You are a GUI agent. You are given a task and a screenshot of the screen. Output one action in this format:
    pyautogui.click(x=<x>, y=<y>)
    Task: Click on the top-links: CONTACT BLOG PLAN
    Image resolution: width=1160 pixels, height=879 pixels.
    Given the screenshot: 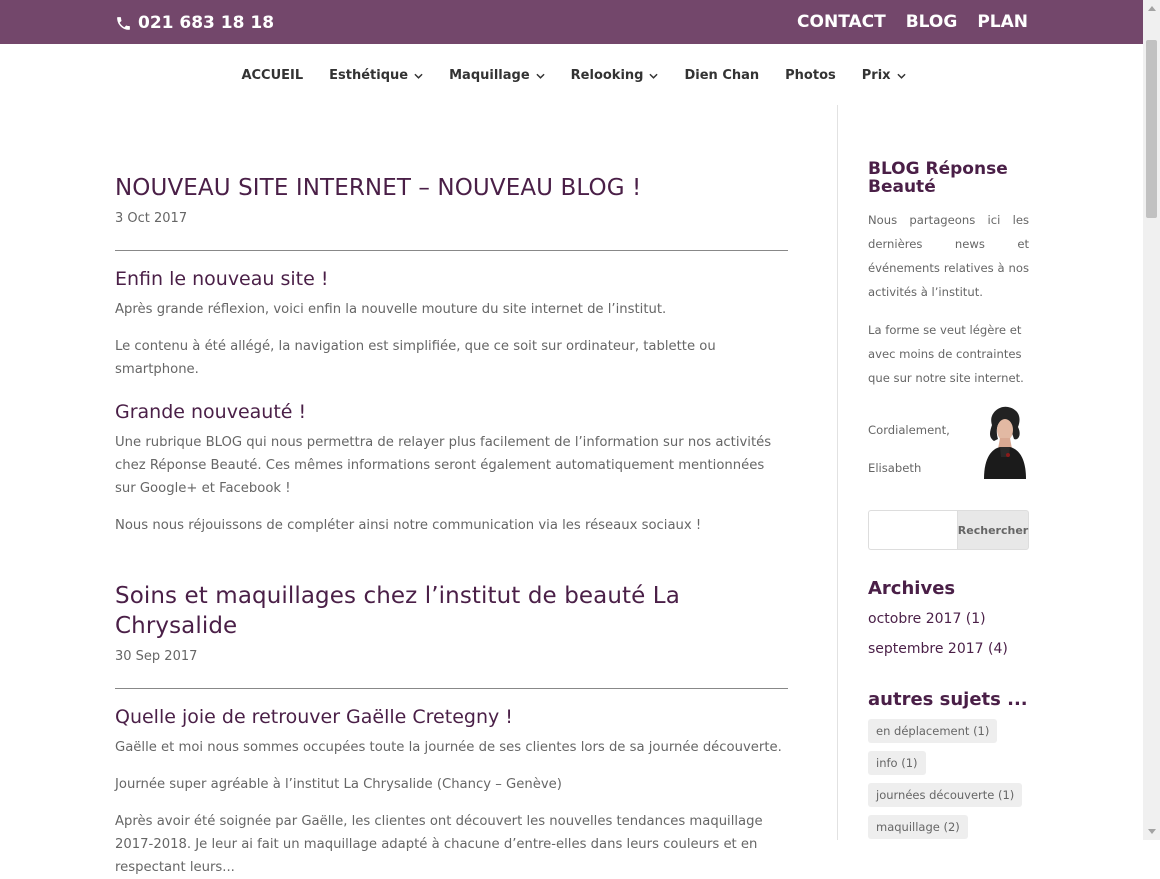 What is the action you would take?
    pyautogui.click(x=912, y=22)
    